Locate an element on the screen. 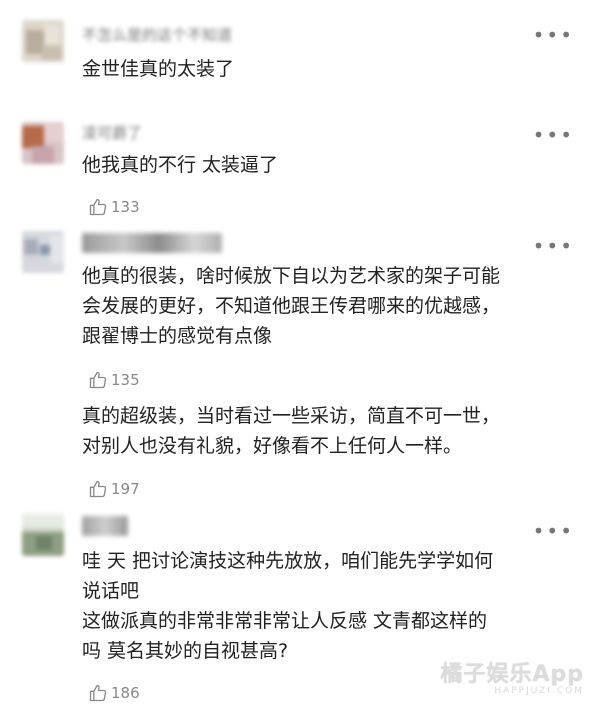 This screenshot has height=704, width=600. watermark-main: 橘子娱乐App is located at coordinates (512, 674).